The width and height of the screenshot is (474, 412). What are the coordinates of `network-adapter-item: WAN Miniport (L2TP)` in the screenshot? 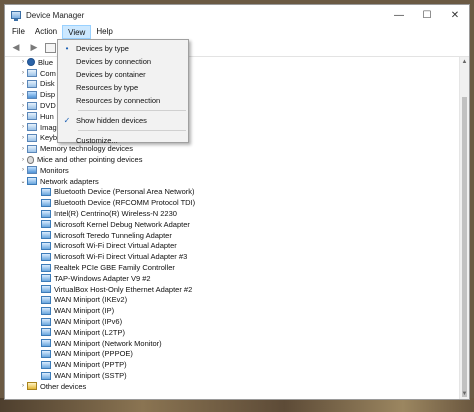 It's located at (232, 332).